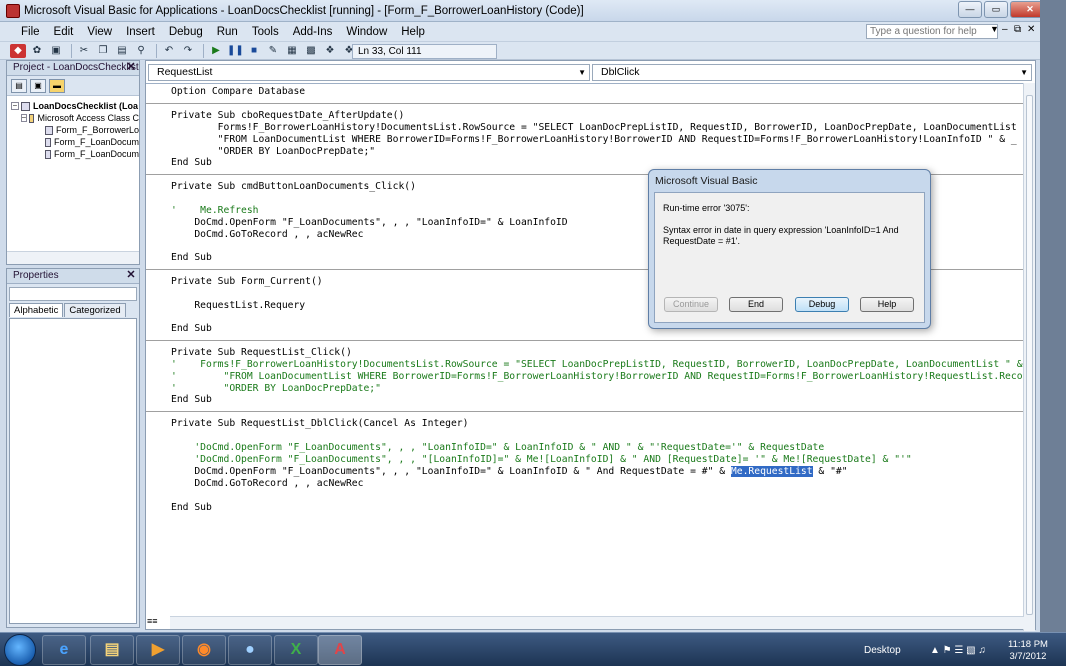 The image size is (1066, 666). What do you see at coordinates (122, 51) in the screenshot?
I see `paste-icon: ▤` at bounding box center [122, 51].